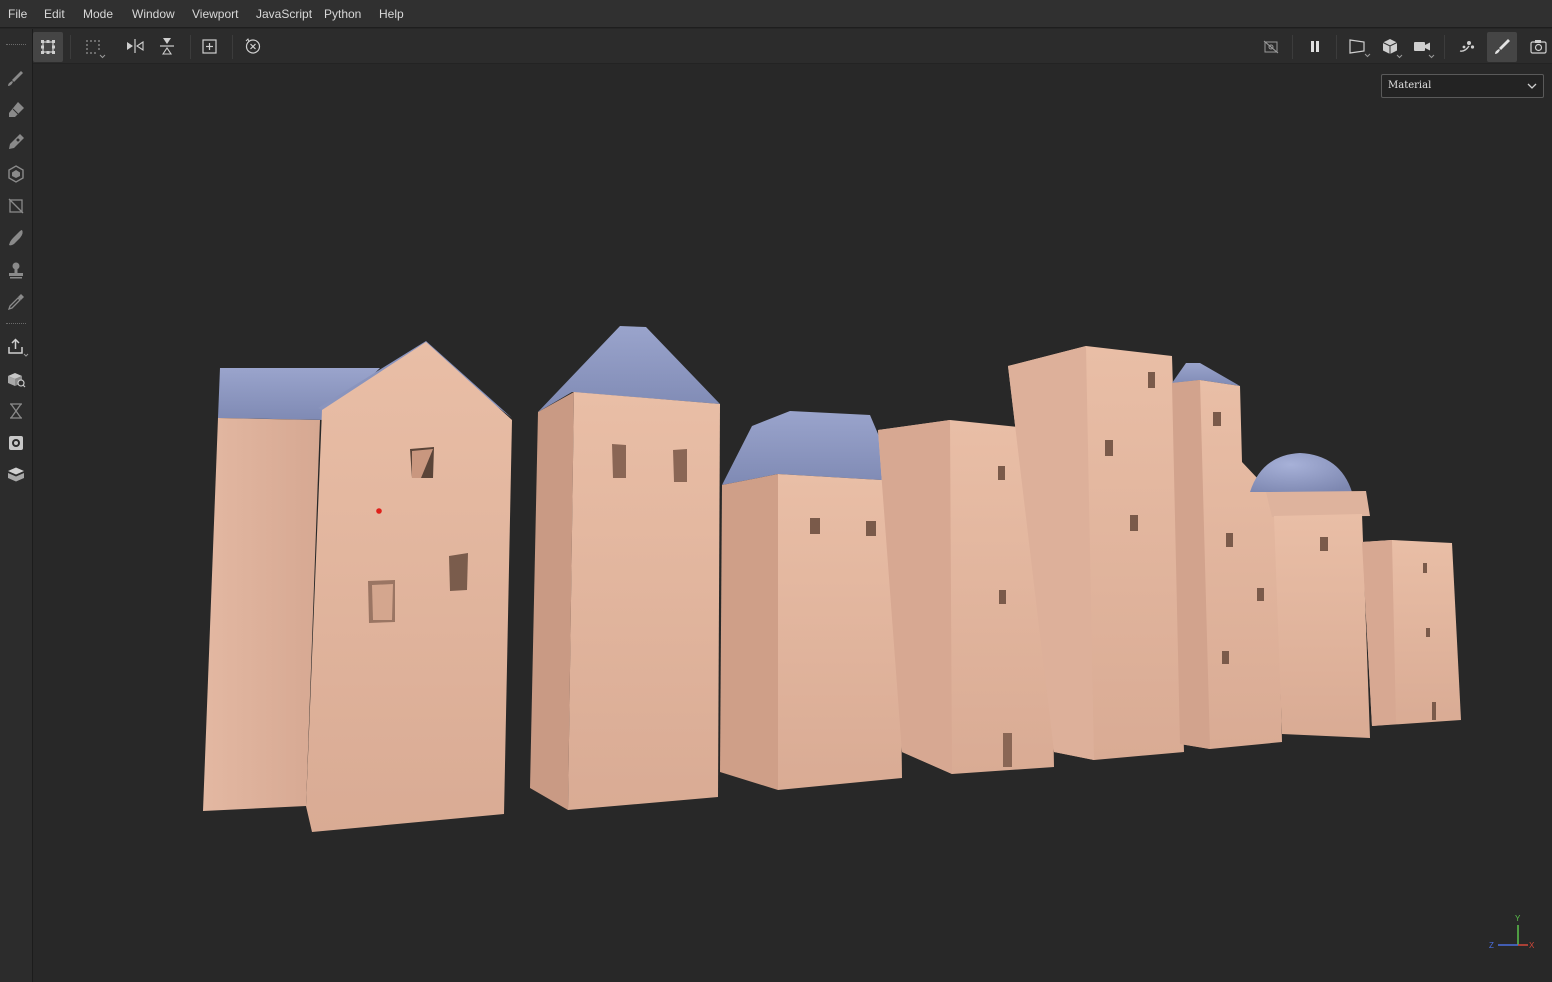 The height and width of the screenshot is (982, 1552). What do you see at coordinates (1532, 945) in the screenshot?
I see `axis-x-label: X` at bounding box center [1532, 945].